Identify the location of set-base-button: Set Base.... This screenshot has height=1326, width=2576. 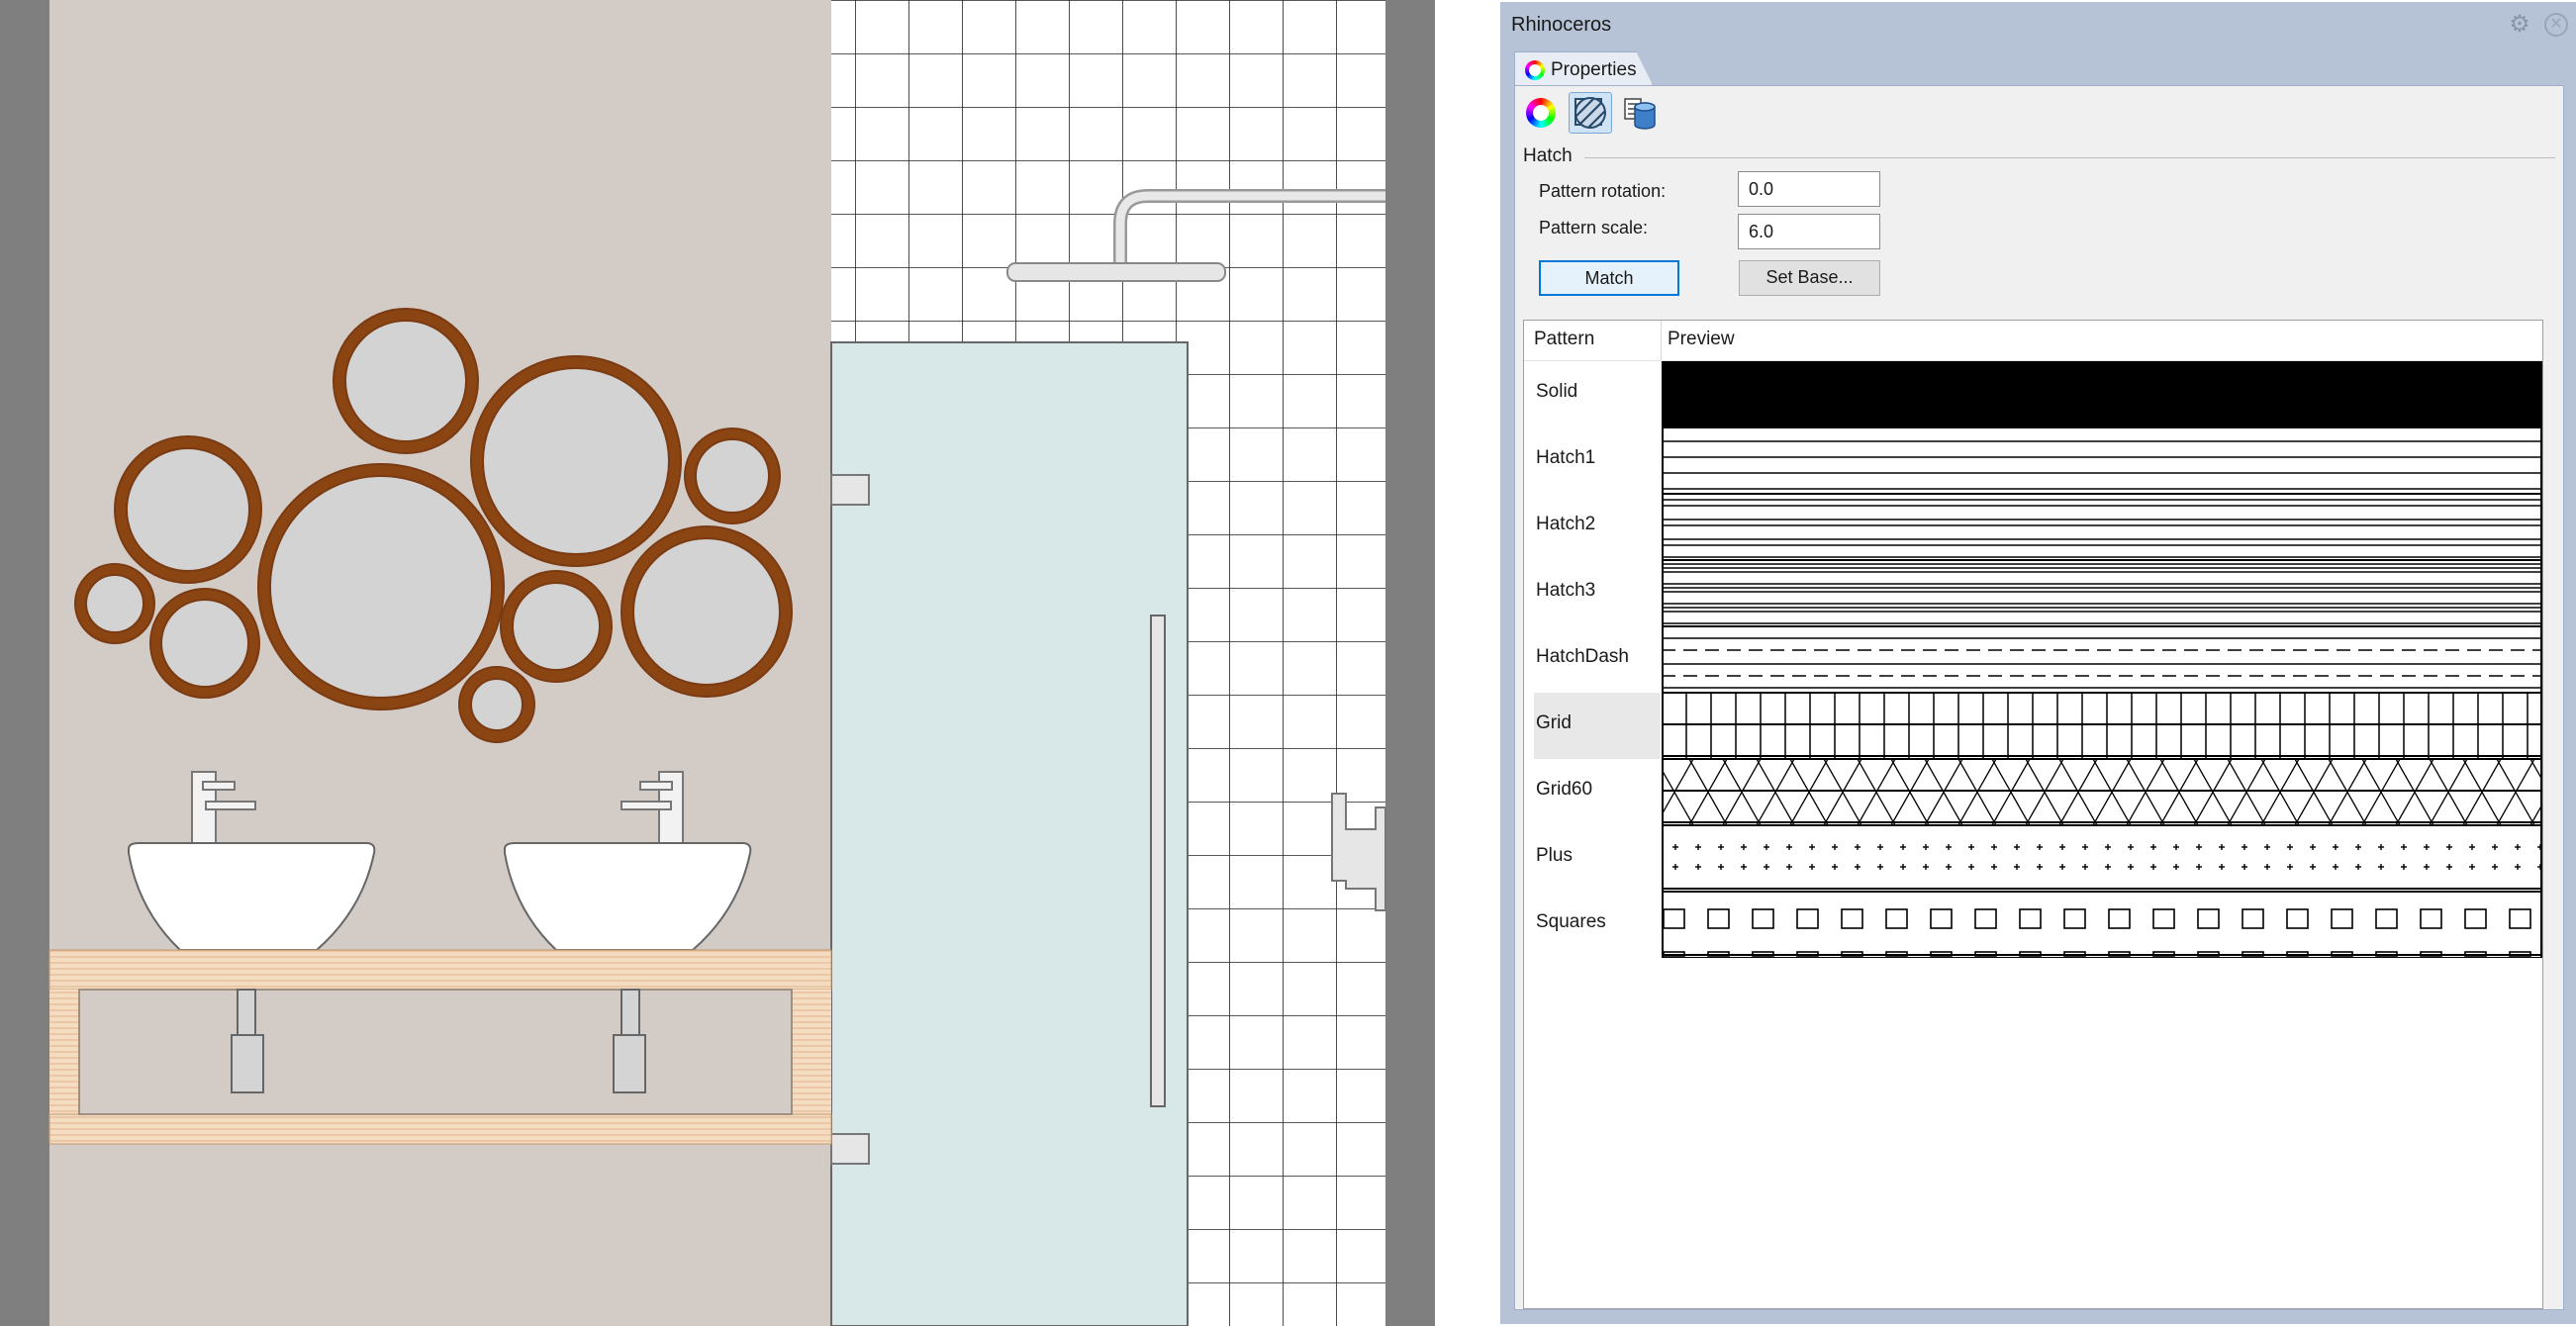
(1809, 278).